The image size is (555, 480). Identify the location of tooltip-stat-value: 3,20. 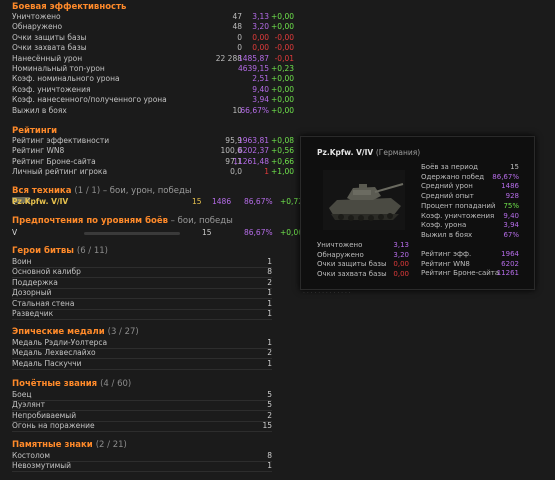
(401, 254).